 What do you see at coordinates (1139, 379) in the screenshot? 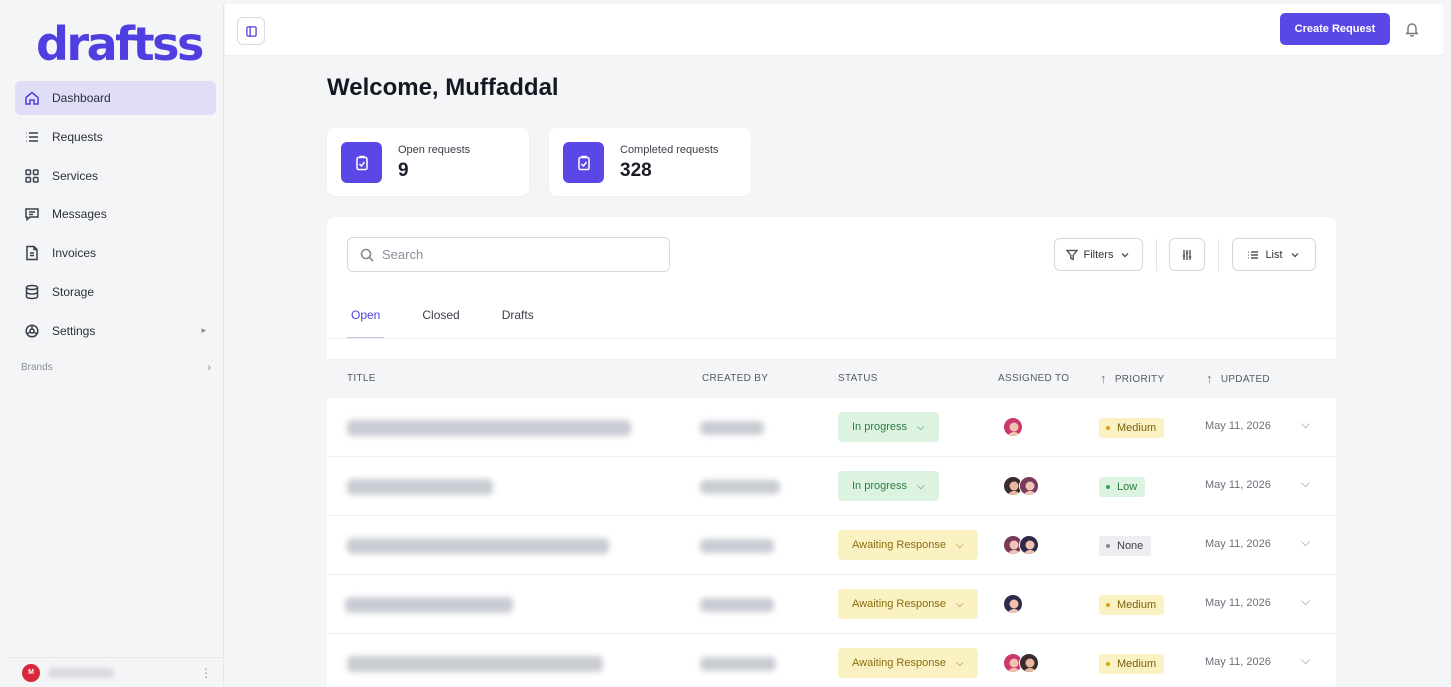
I see `column-label: PRIORITY` at bounding box center [1139, 379].